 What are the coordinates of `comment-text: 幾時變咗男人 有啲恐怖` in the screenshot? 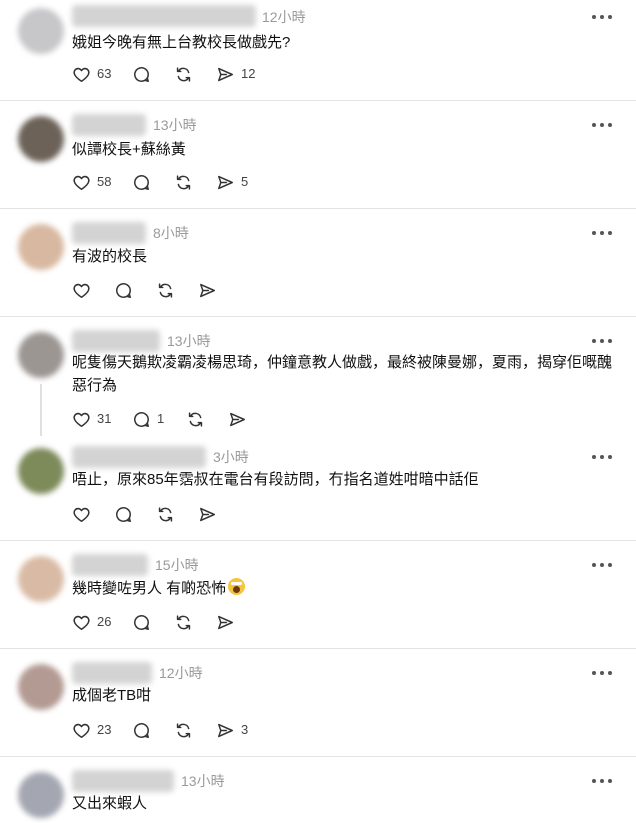 It's located at (344, 588).